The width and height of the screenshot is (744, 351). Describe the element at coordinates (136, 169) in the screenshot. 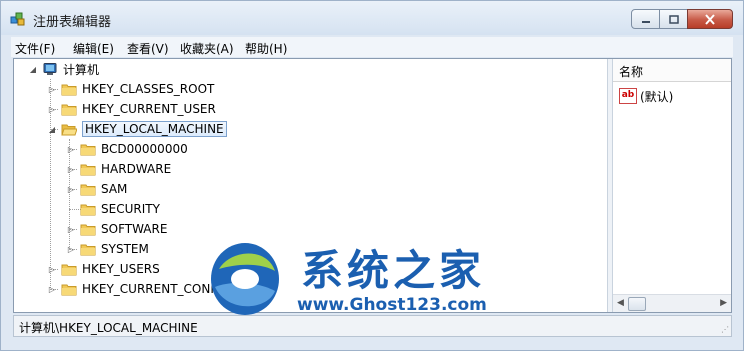

I see `tree-label: HARDWARE` at that location.